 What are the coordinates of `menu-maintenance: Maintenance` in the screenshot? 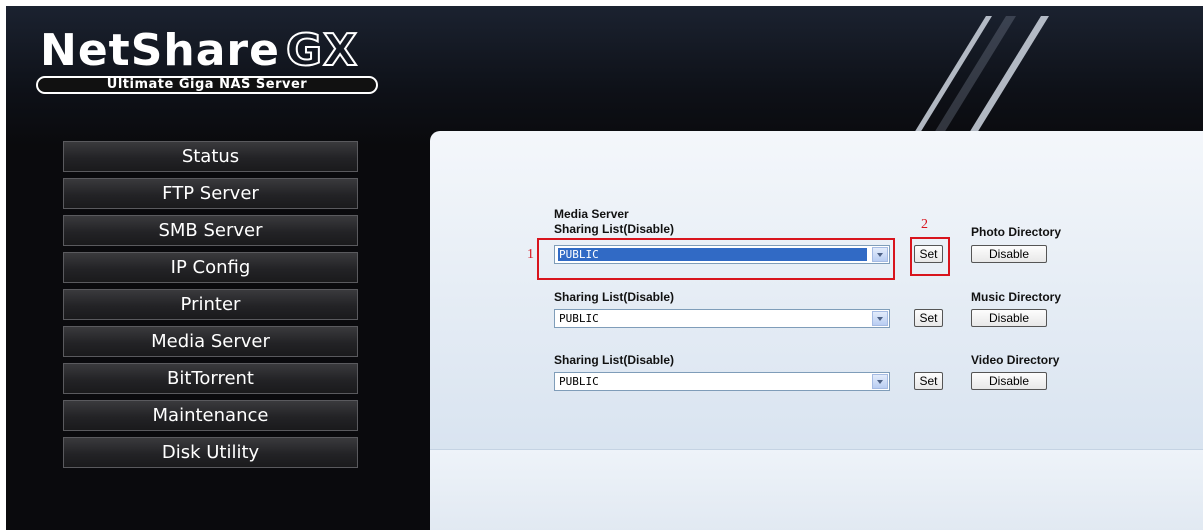 It's located at (210, 415).